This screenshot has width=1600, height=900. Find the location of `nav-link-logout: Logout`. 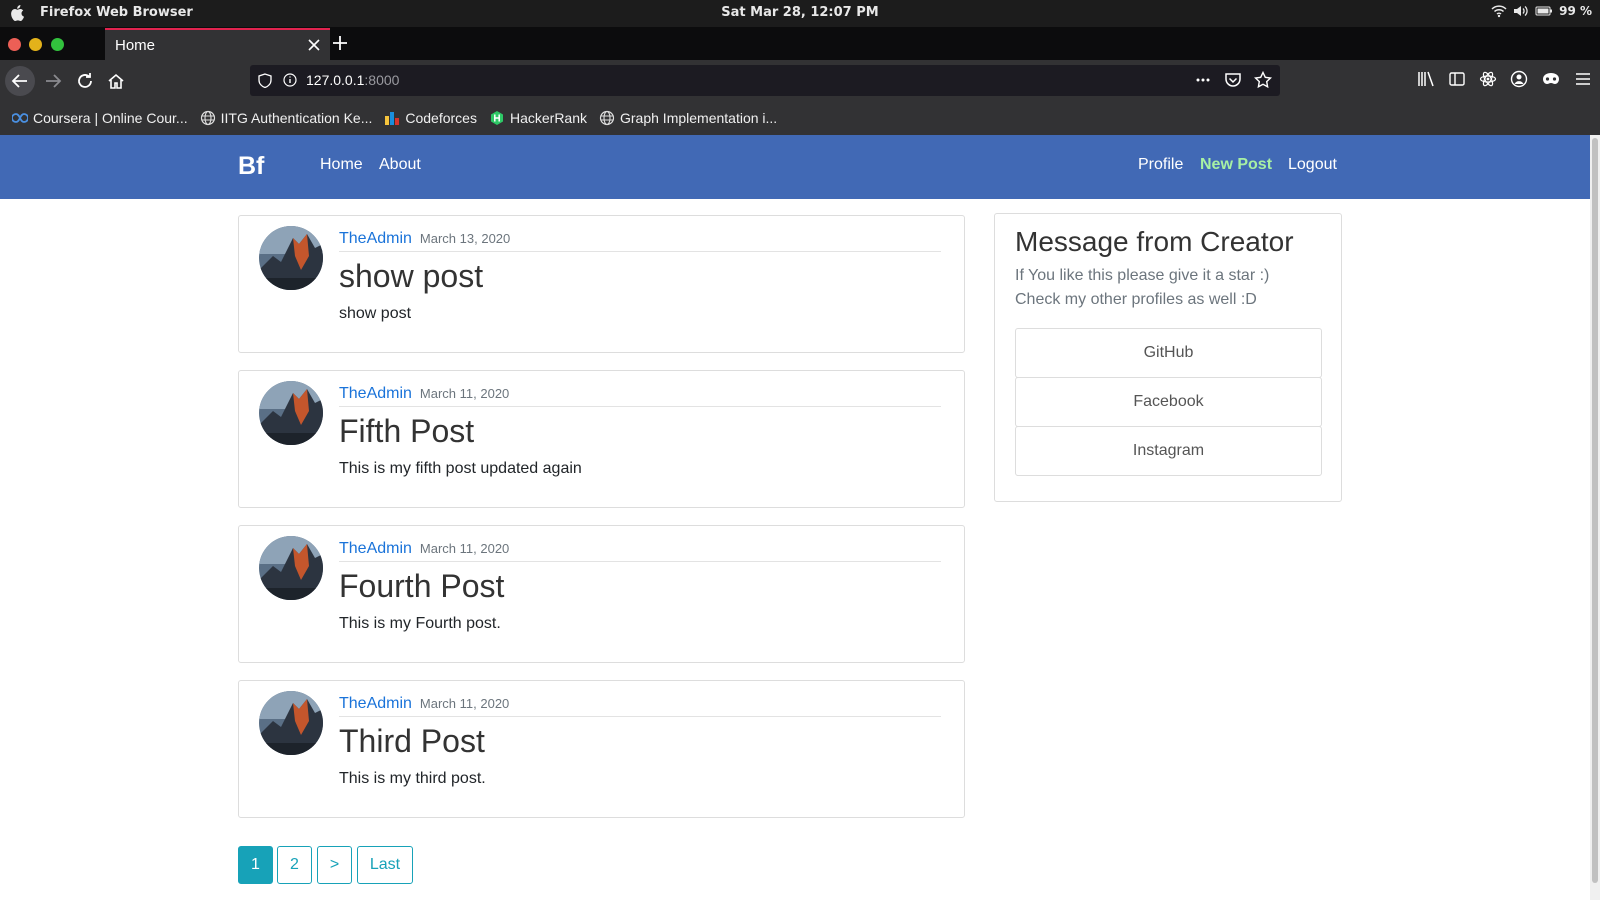

nav-link-logout: Logout is located at coordinates (1312, 165).